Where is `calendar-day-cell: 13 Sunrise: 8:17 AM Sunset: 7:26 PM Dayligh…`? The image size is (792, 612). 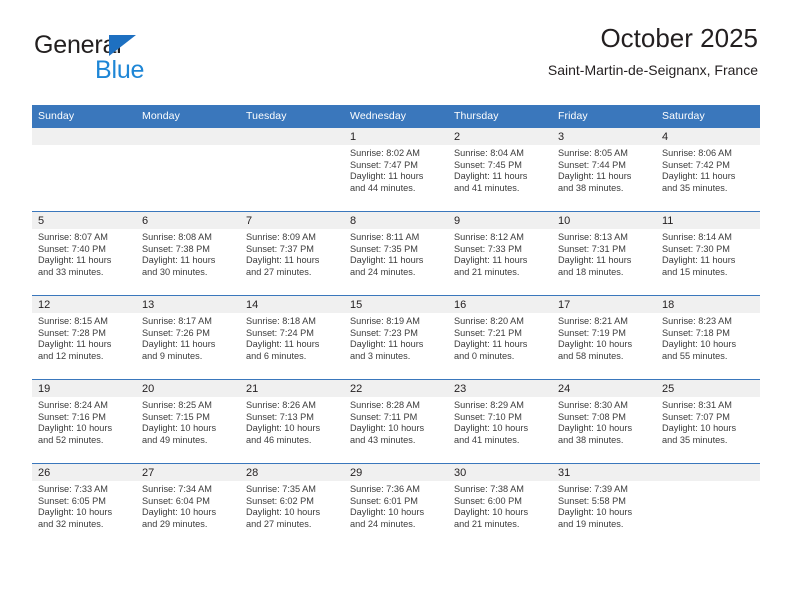
calendar-day-cell: 13 Sunrise: 8:17 AM Sunset: 7:26 PM Dayligh… is located at coordinates (188, 337).